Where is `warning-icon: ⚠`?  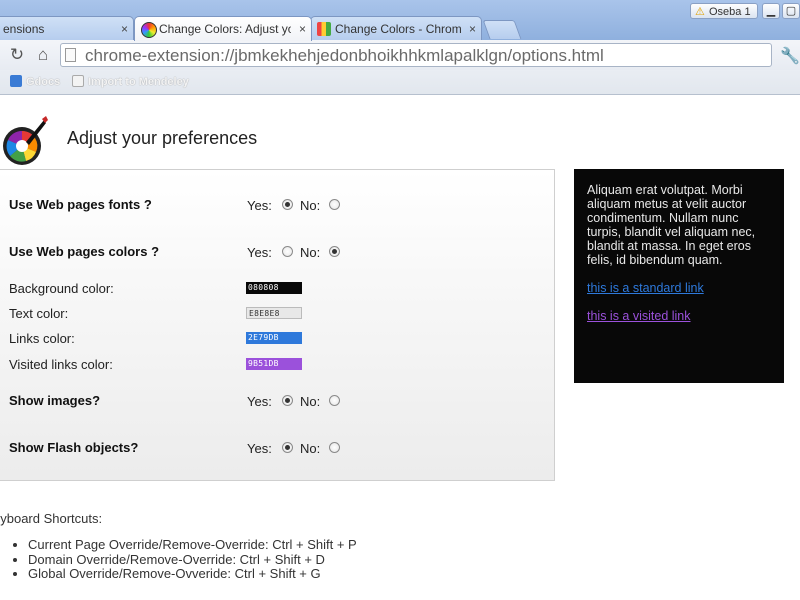 warning-icon: ⚠ is located at coordinates (700, 12).